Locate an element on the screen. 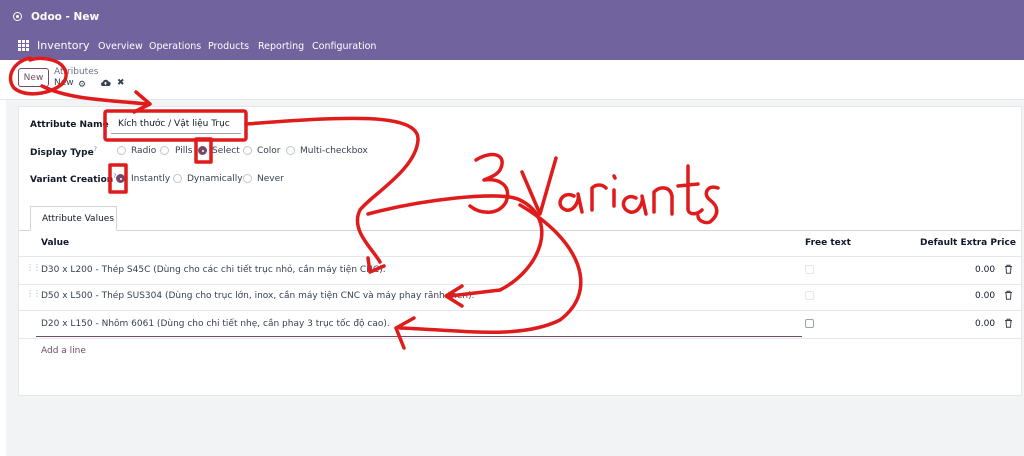  attribute-name-label: Attribute Name is located at coordinates (69, 125).